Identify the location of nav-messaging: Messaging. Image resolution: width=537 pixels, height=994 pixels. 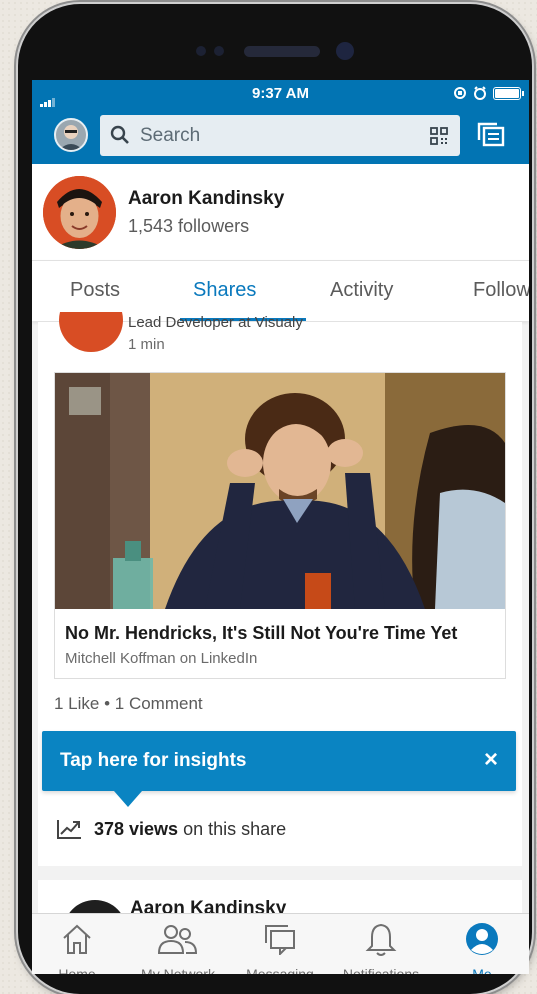
(280, 947).